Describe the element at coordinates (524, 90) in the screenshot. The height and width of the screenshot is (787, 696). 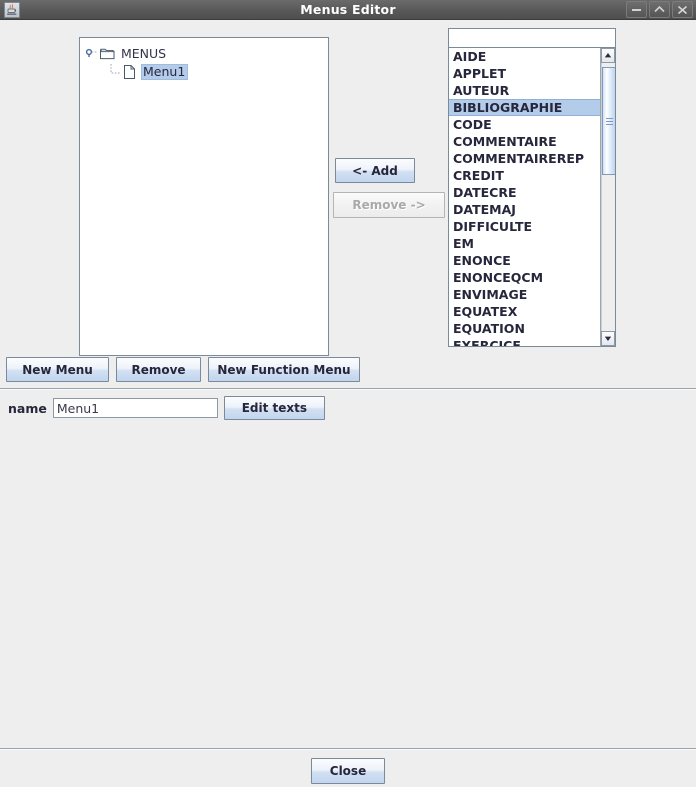
I see `list-item: AUTEUR` at that location.